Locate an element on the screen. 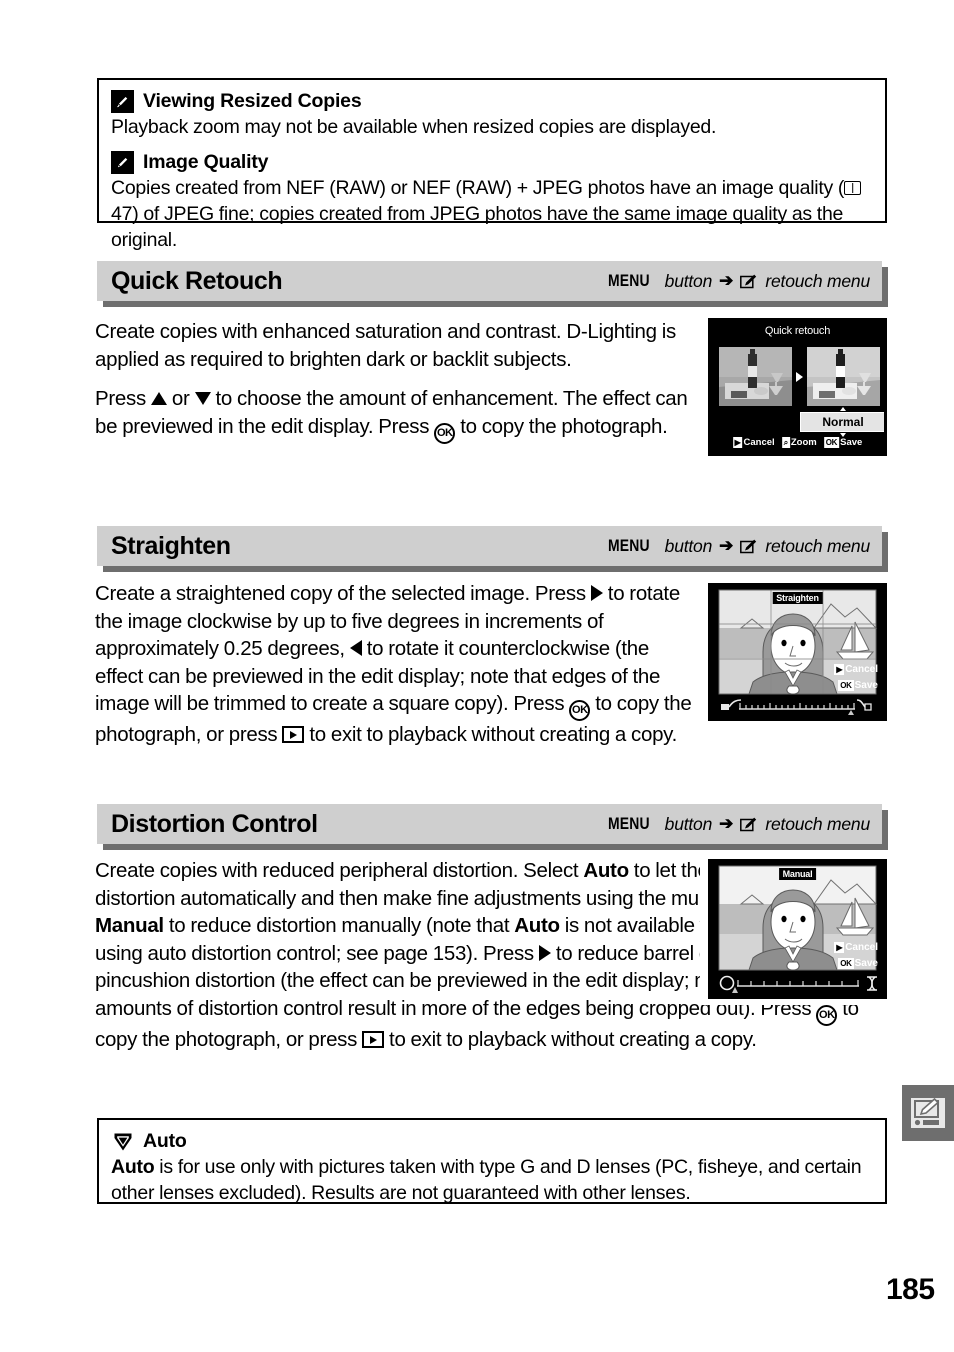  text-run: to copy the photograph. is located at coordinates (561, 426).